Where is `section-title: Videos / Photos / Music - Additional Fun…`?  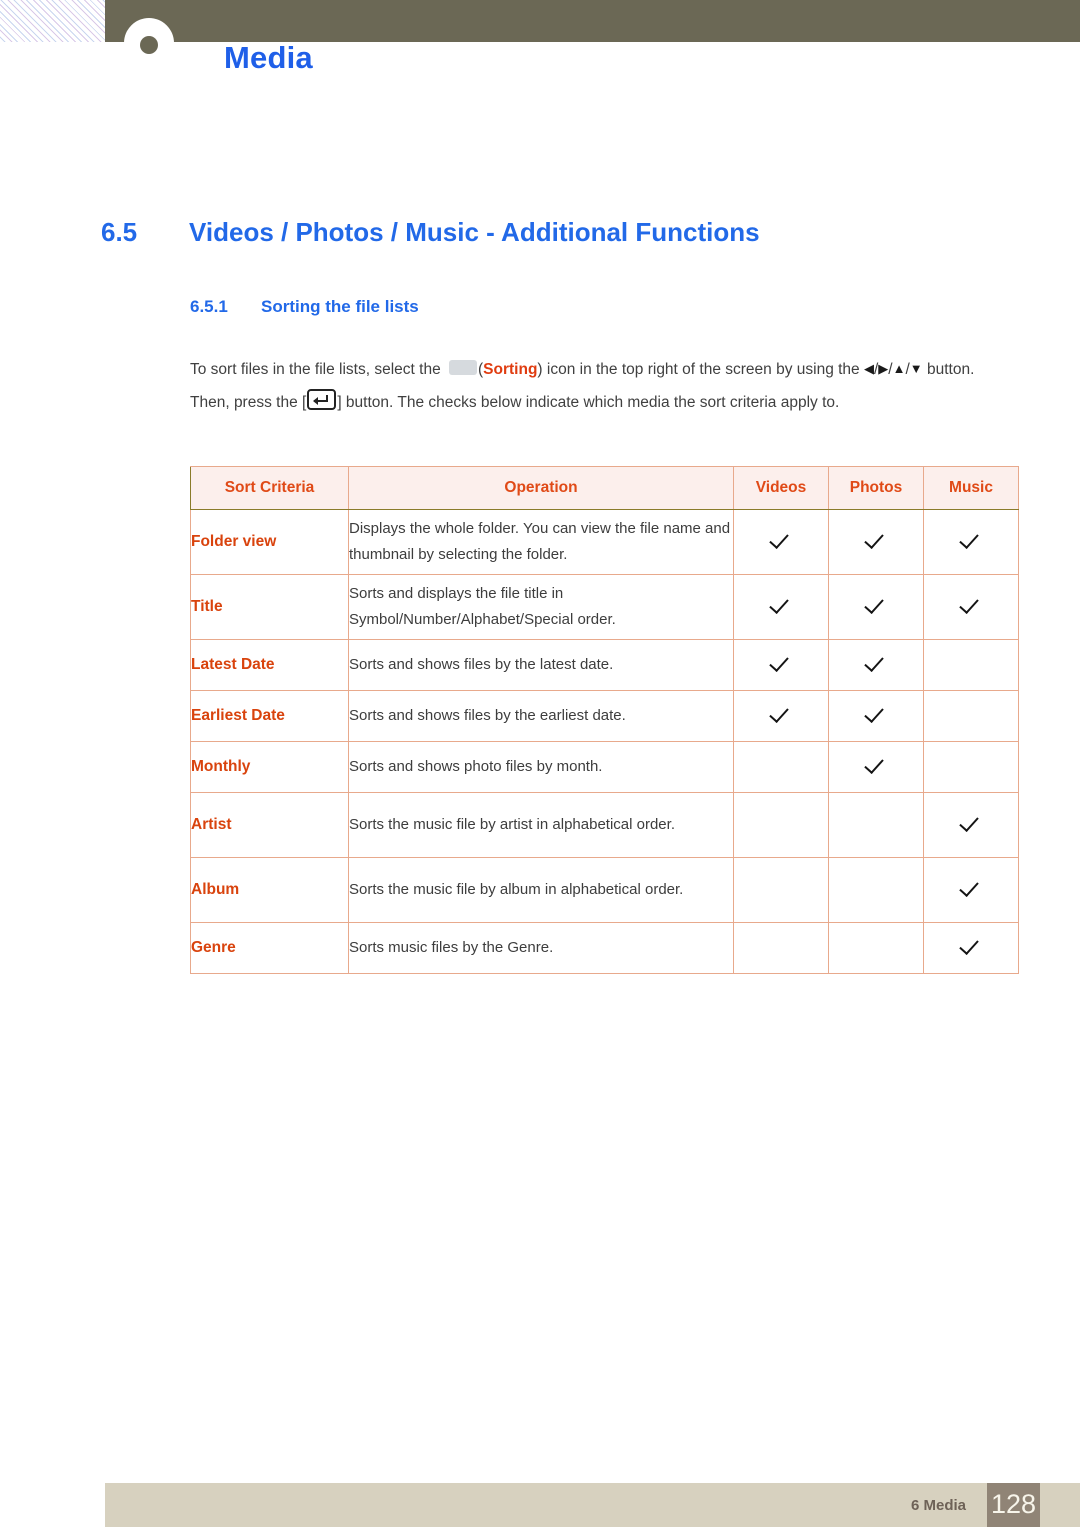
section-title: Videos / Photos / Music - Additional Fun… is located at coordinates (474, 232).